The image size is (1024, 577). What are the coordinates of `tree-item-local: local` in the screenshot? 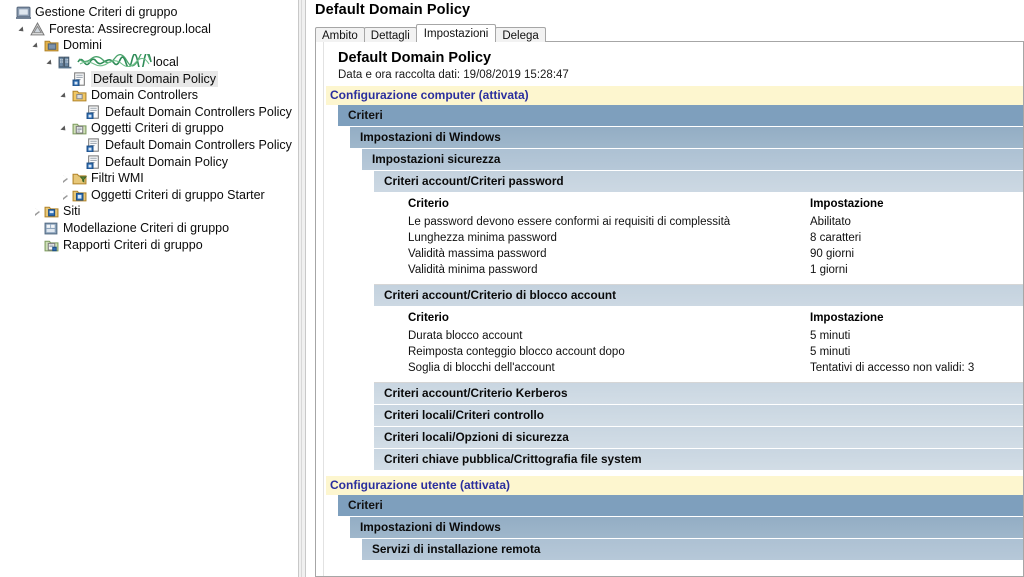 It's located at (149, 61).